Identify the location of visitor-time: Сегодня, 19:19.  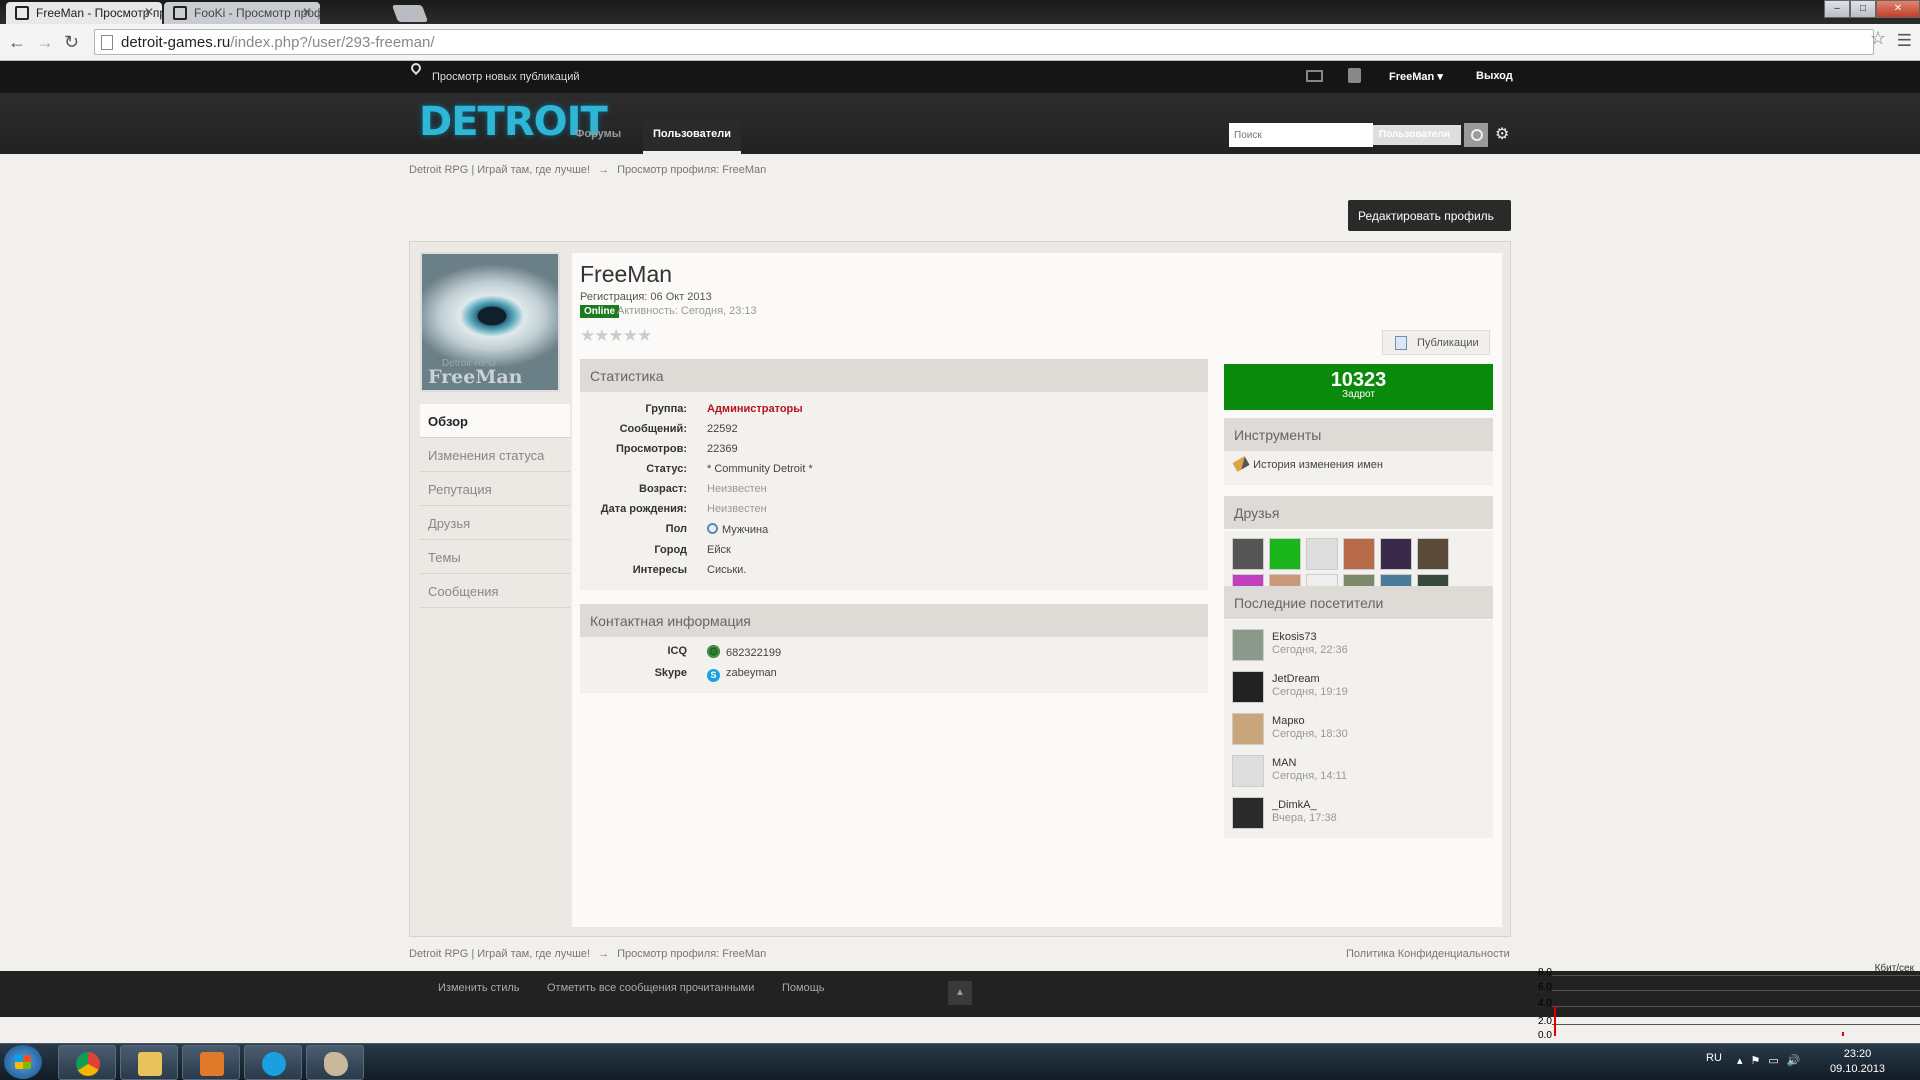
(1310, 692).